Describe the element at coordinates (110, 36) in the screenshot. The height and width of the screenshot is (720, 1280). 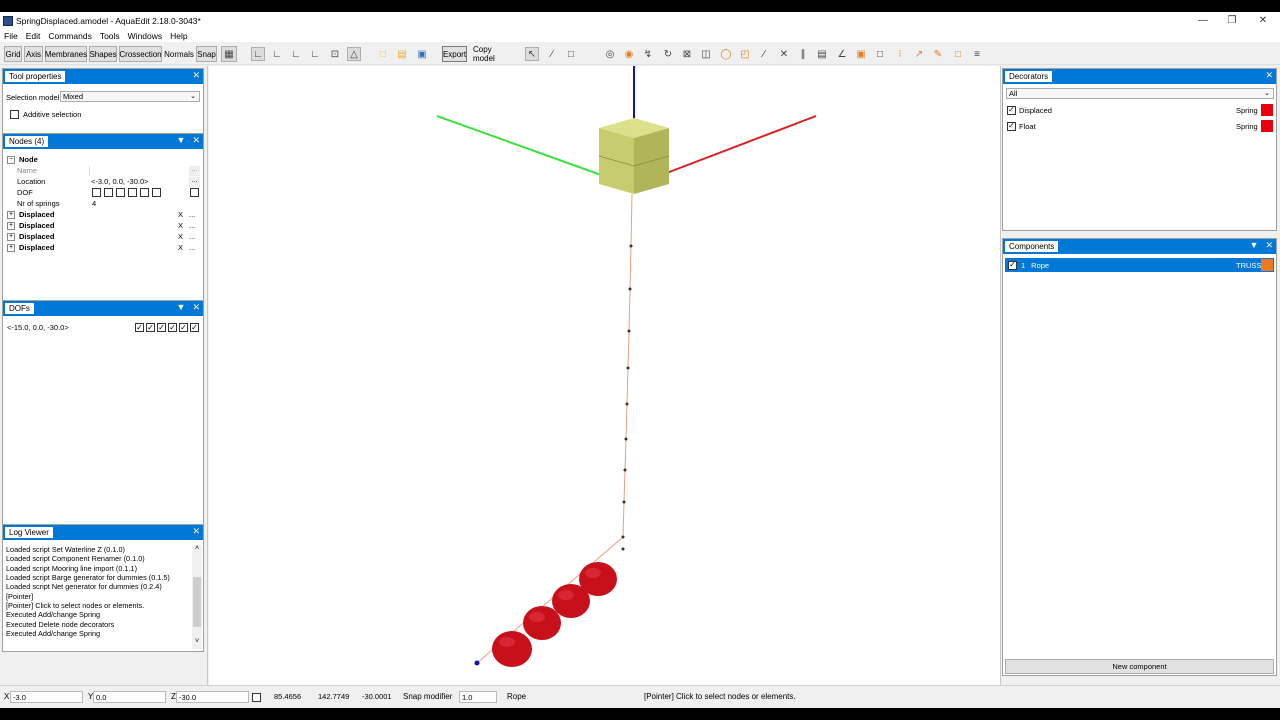
I see `menu-tools: Tools` at that location.